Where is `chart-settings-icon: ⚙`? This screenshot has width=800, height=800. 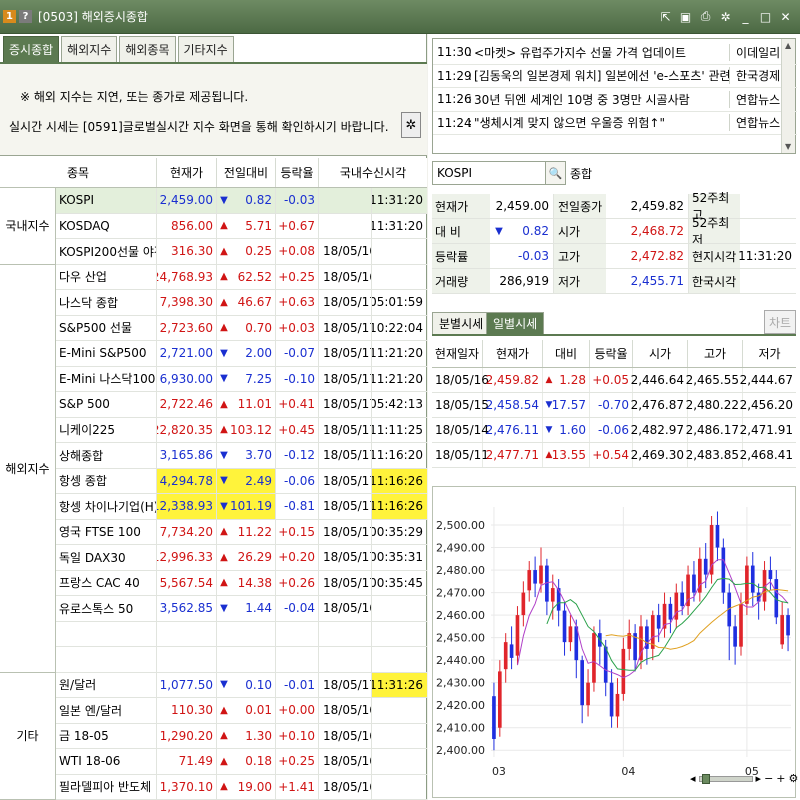
chart-settings-icon: ⚙ is located at coordinates (794, 778).